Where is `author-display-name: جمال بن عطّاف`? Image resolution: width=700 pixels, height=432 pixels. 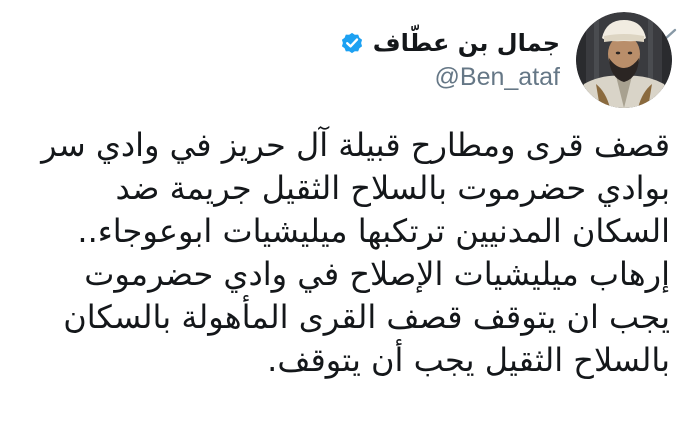
author-display-name: جمال بن عطّاف is located at coordinates (466, 43).